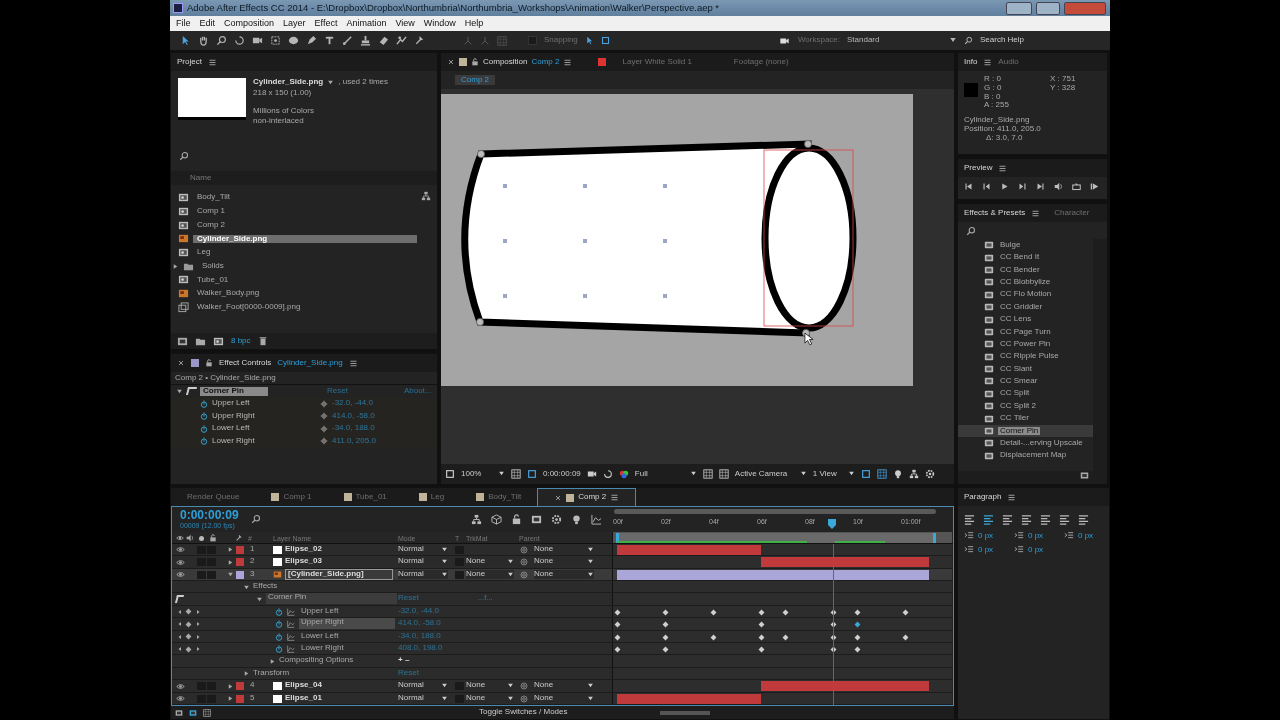  I want to click on point-control-icon, so click(324, 428).